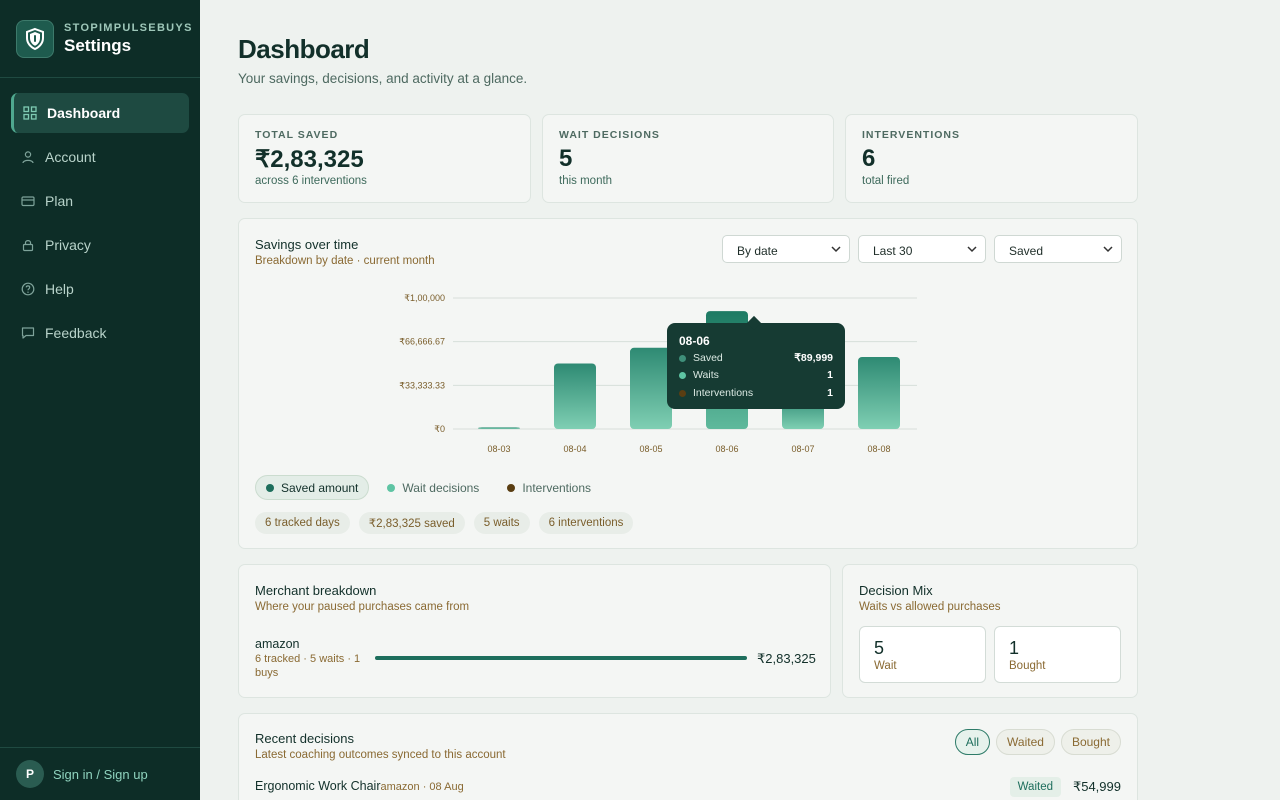 The image size is (1280, 800). What do you see at coordinates (28, 333) in the screenshot?
I see `message-icon` at bounding box center [28, 333].